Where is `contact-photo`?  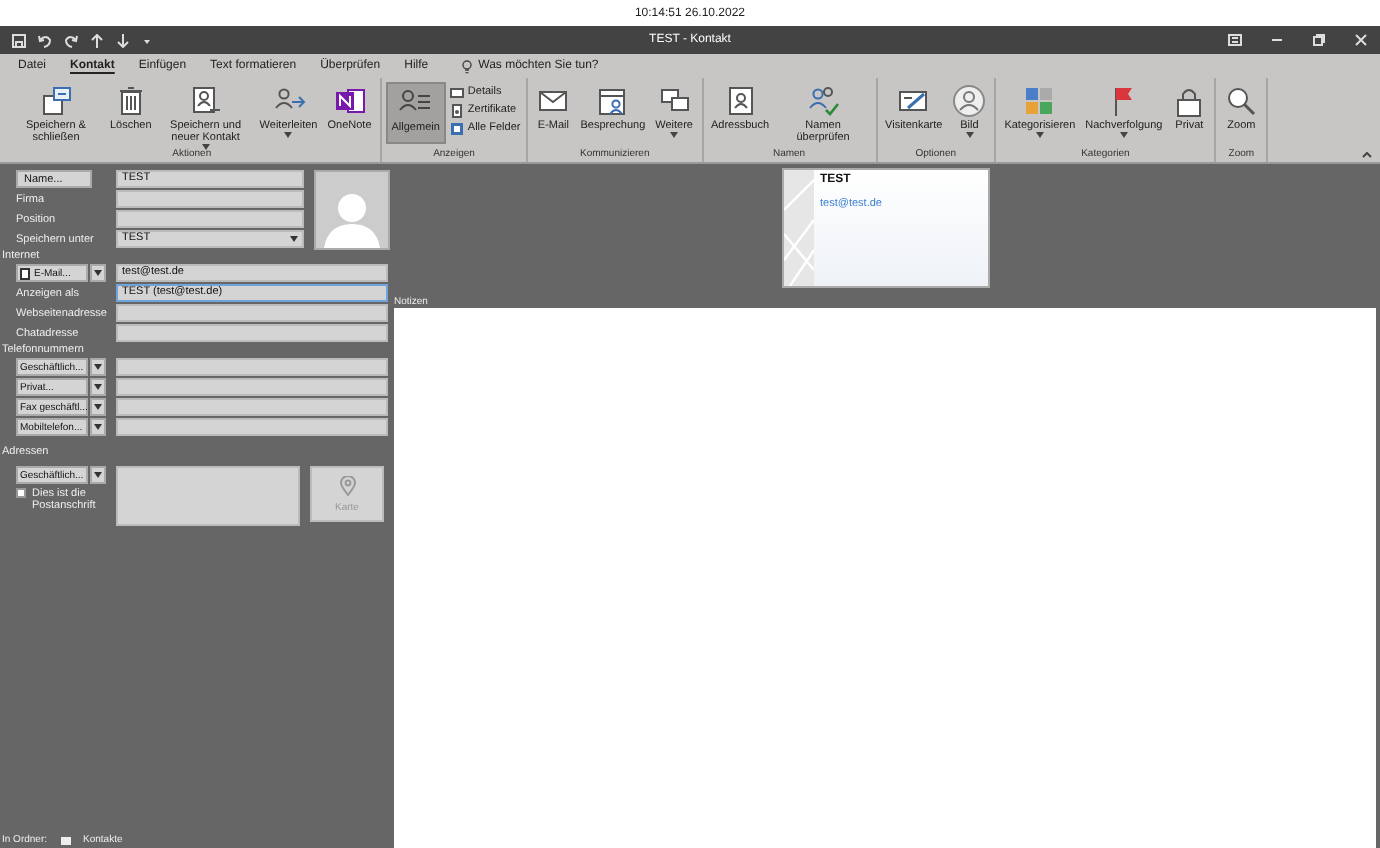 contact-photo is located at coordinates (352, 210).